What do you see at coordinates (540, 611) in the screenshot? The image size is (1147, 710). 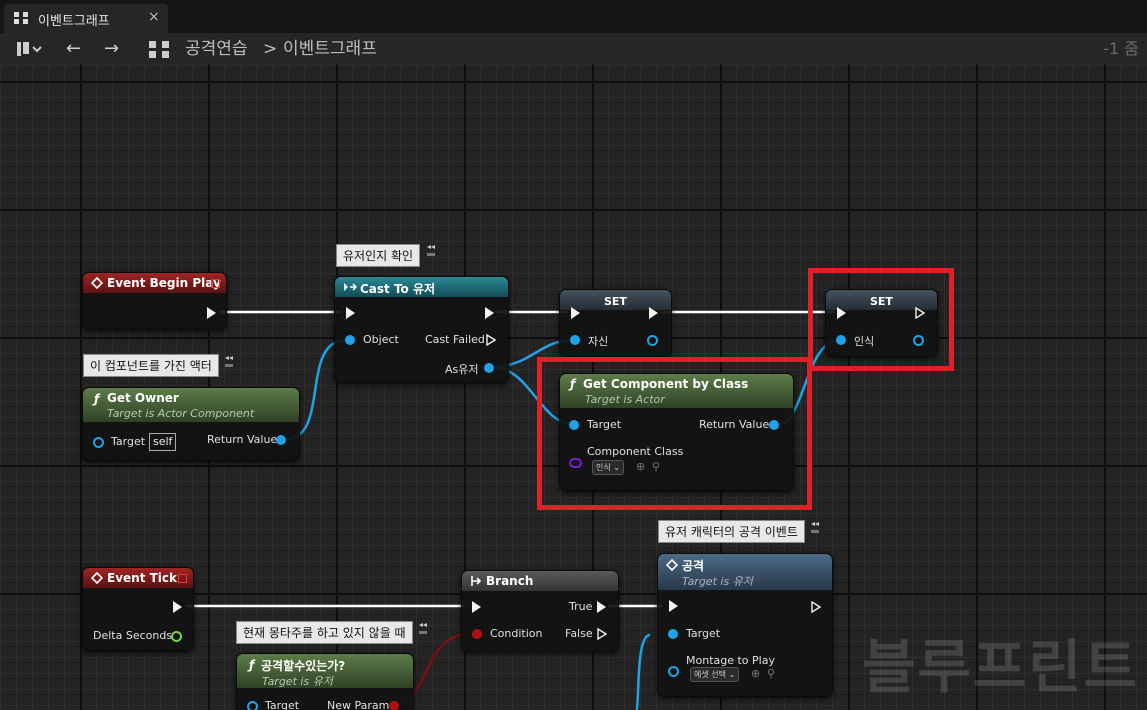 I see `branch-node: Branch True Condition False` at bounding box center [540, 611].